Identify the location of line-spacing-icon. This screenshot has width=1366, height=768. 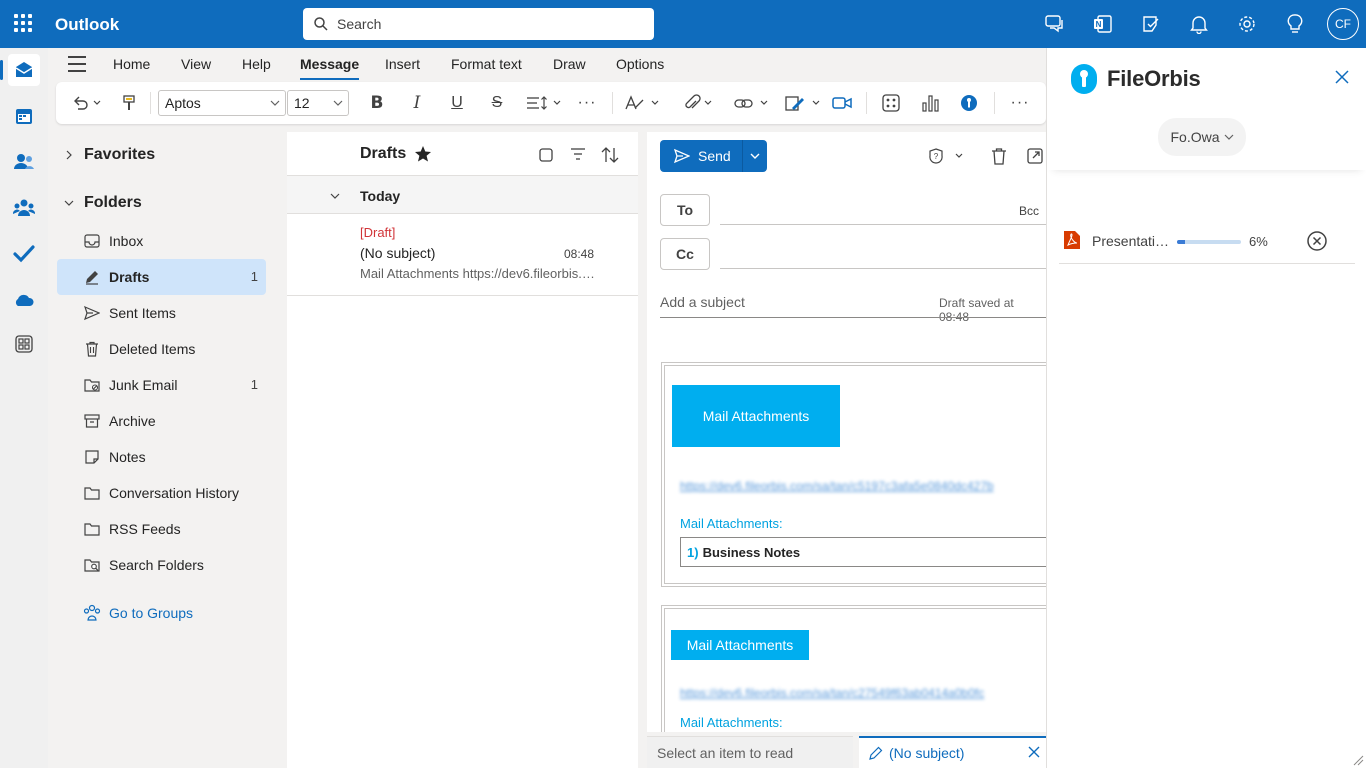
(544, 103).